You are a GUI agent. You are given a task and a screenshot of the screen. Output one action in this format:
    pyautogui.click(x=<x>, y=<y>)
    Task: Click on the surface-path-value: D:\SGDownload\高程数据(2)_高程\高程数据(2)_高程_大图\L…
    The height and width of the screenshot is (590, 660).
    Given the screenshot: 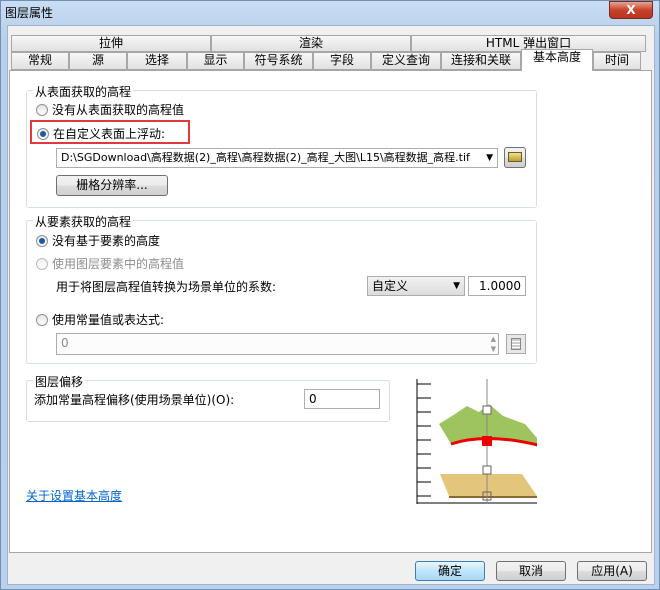 What is the action you would take?
    pyautogui.click(x=265, y=157)
    